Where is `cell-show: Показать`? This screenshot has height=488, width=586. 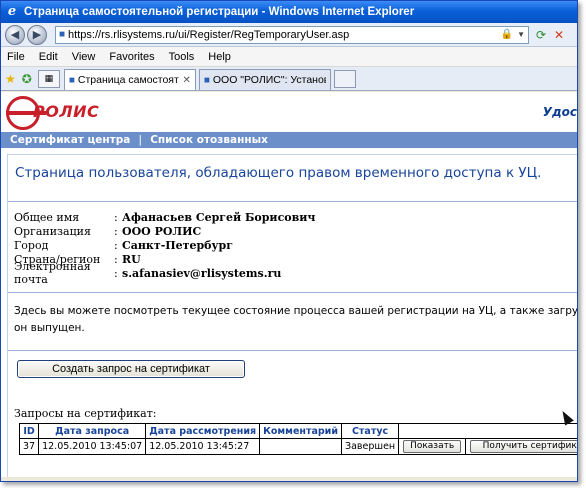
cell-show: Показать is located at coordinates (432, 446).